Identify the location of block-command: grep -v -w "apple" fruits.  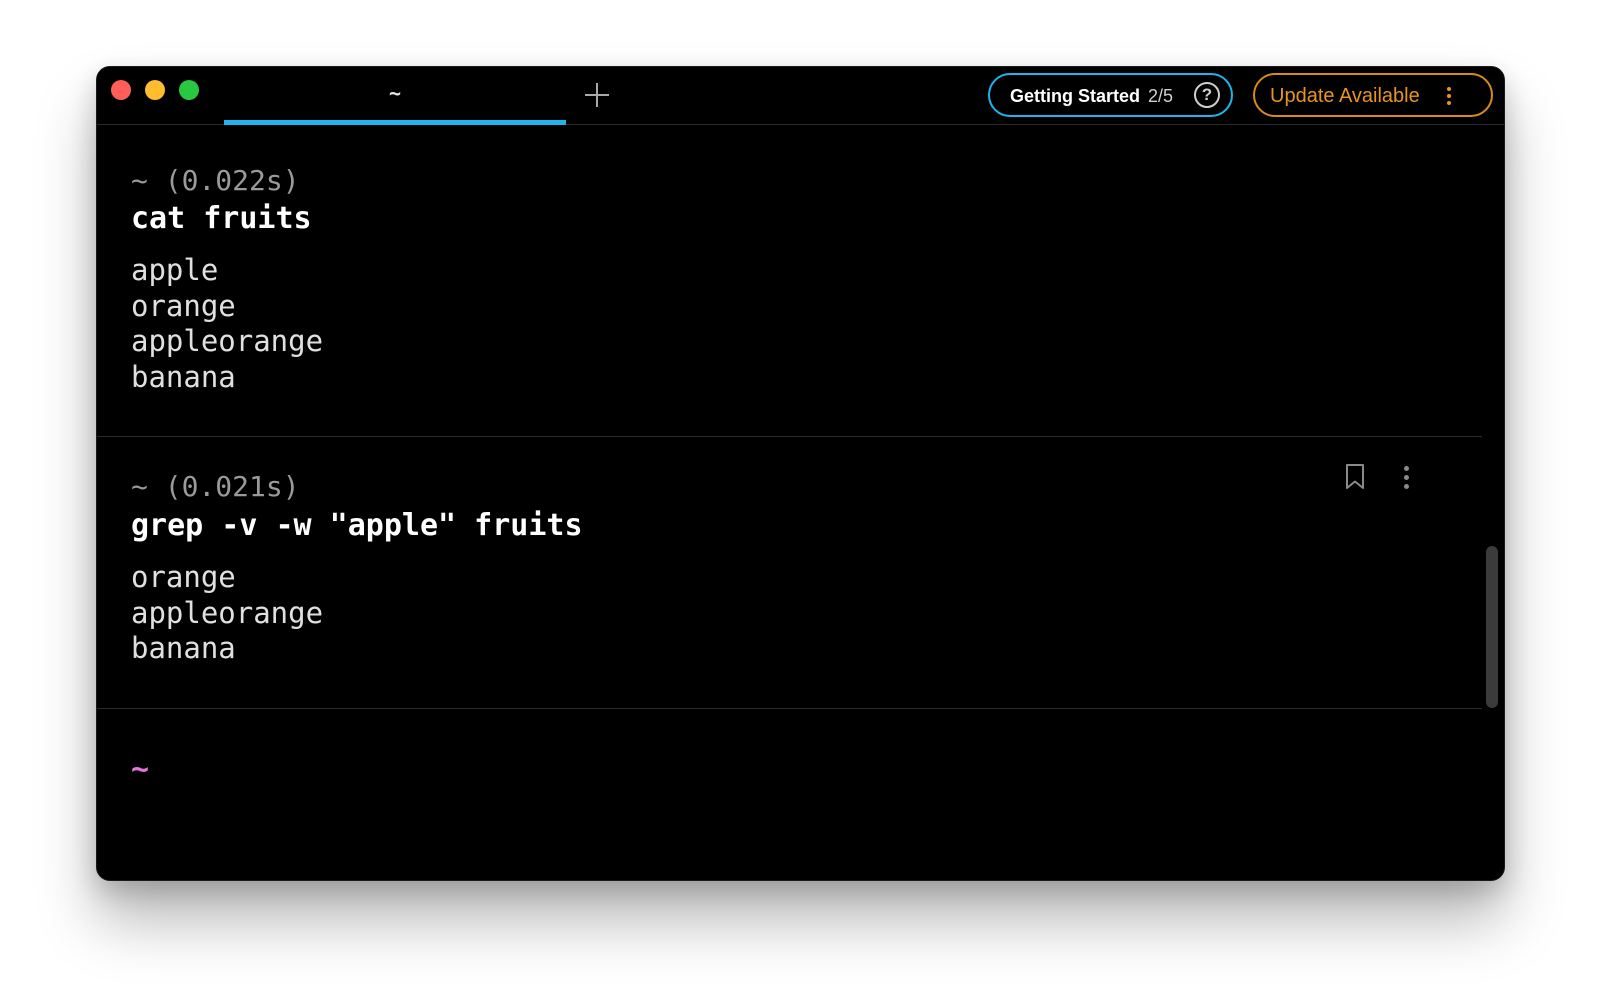
(357, 525).